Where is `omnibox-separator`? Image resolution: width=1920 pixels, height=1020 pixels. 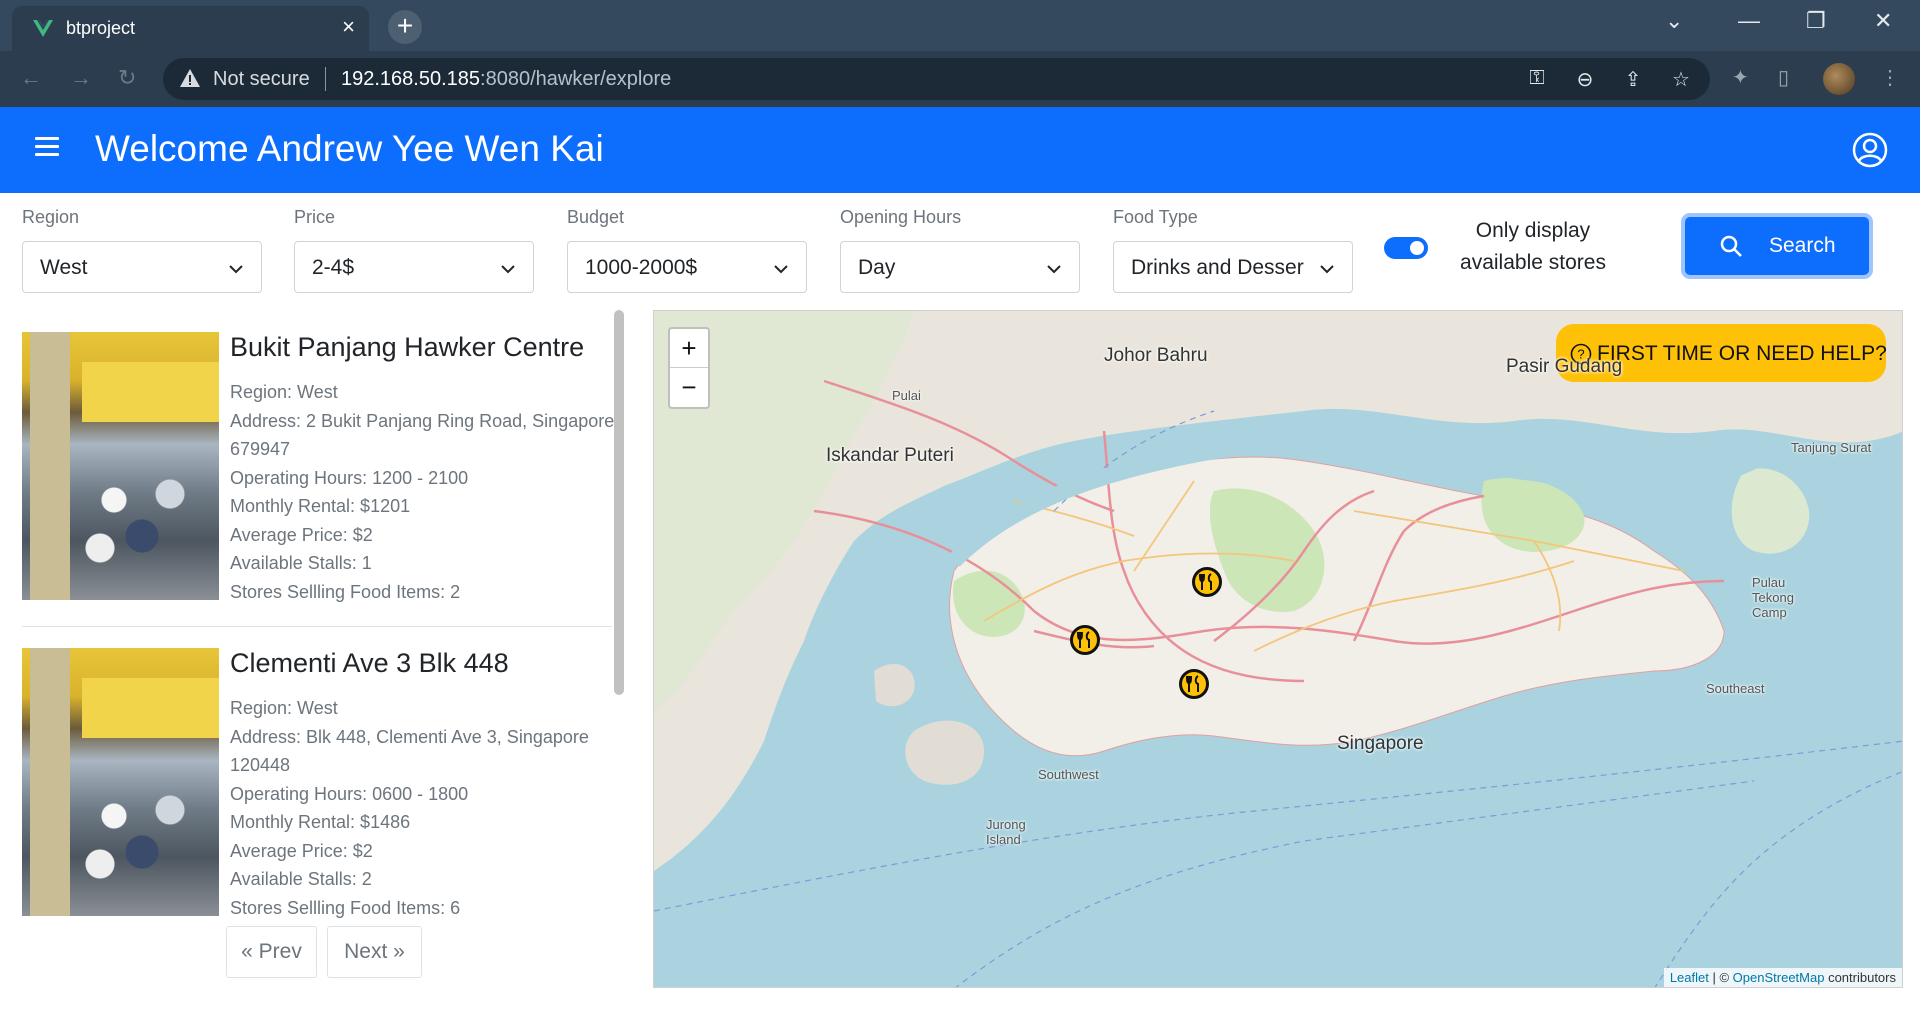
omnibox-separator is located at coordinates (325, 79).